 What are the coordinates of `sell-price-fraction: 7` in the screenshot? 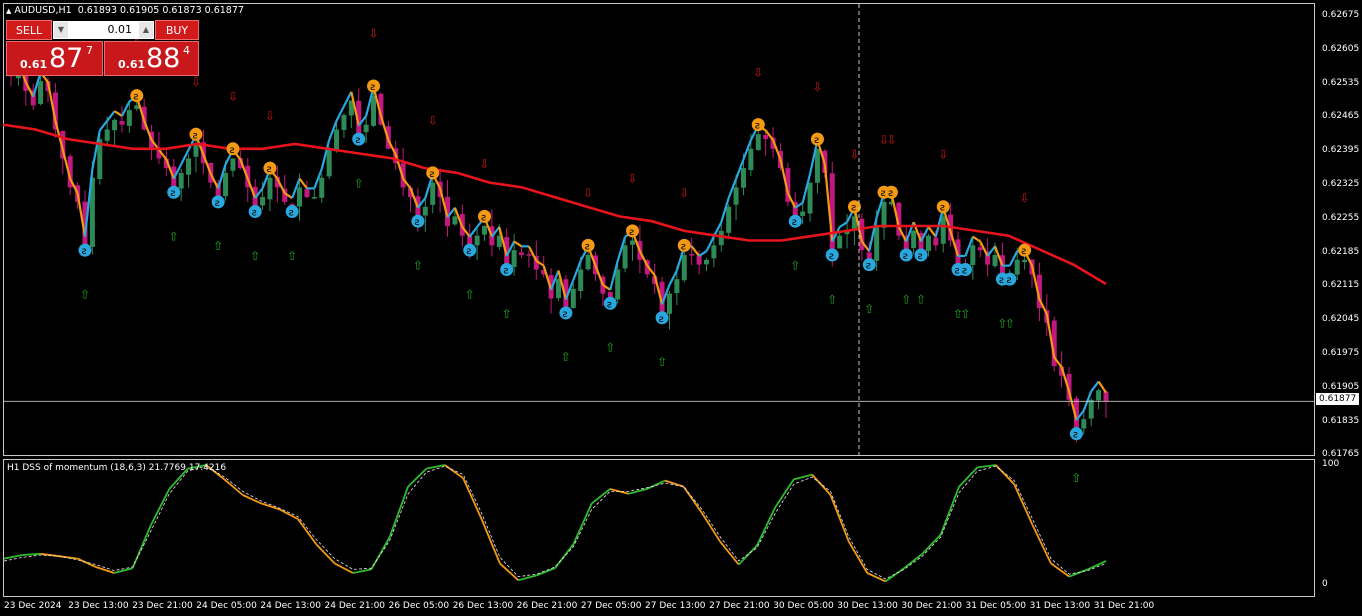 It's located at (89, 50).